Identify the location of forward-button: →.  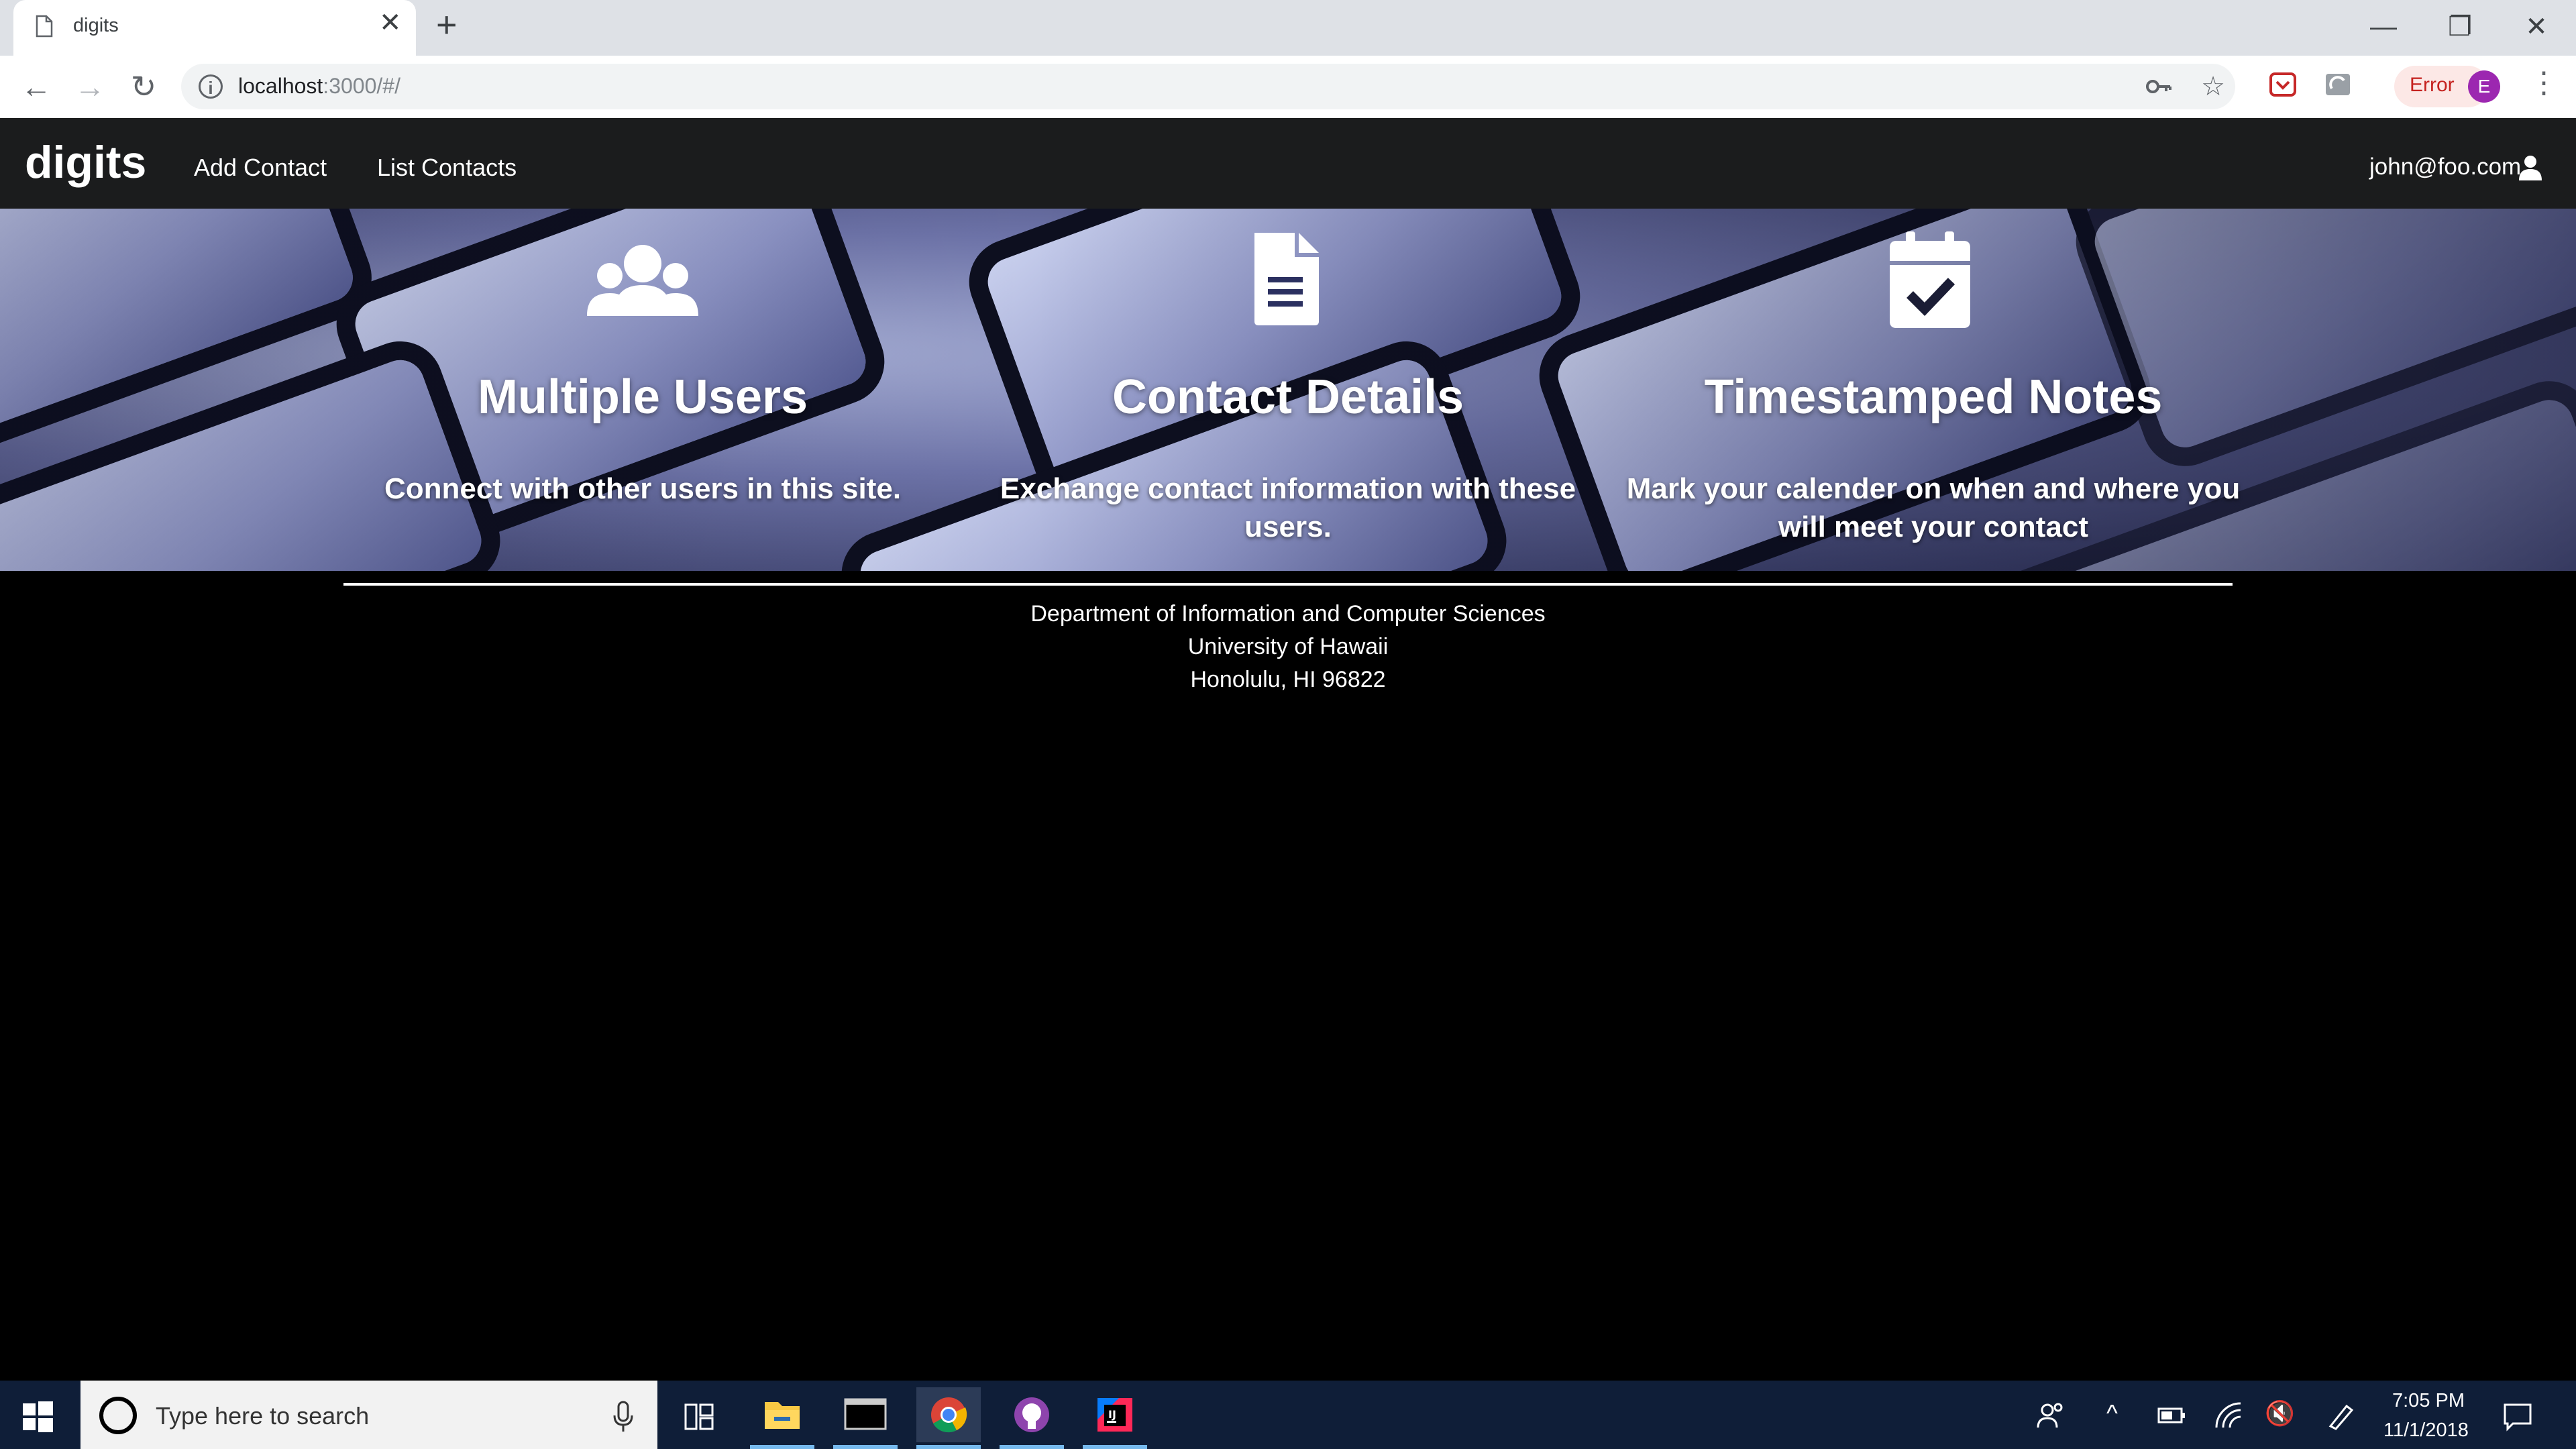
(90, 86).